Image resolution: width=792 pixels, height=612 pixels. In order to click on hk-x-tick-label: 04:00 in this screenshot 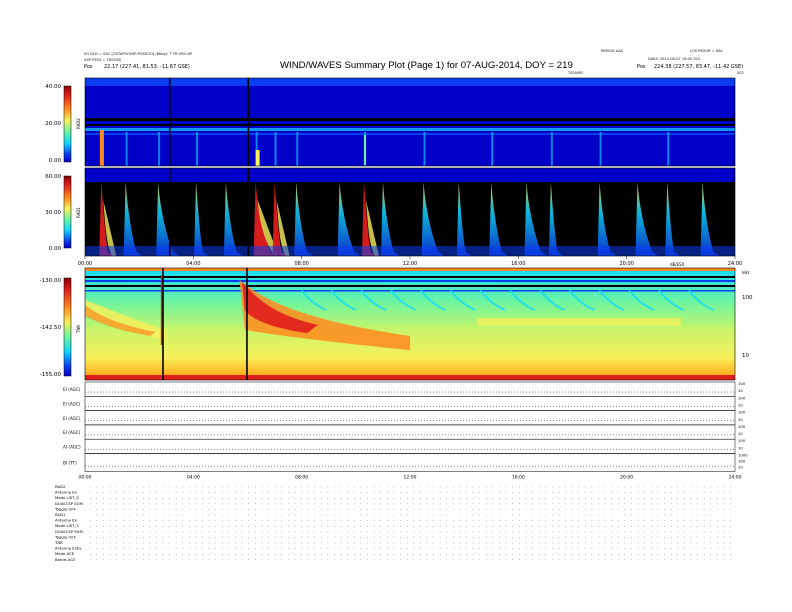, I will do `click(193, 478)`.